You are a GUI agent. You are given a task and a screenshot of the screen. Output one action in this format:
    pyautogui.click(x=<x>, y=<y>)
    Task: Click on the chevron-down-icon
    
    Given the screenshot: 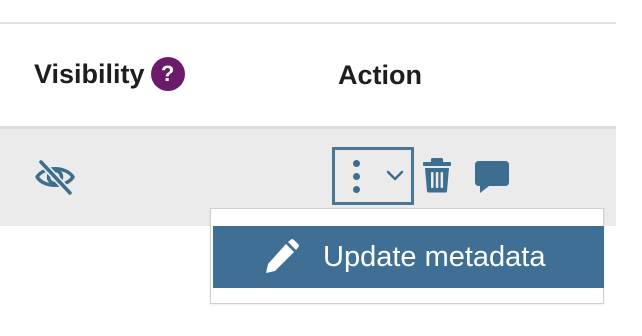 What is the action you would take?
    pyautogui.click(x=395, y=175)
    